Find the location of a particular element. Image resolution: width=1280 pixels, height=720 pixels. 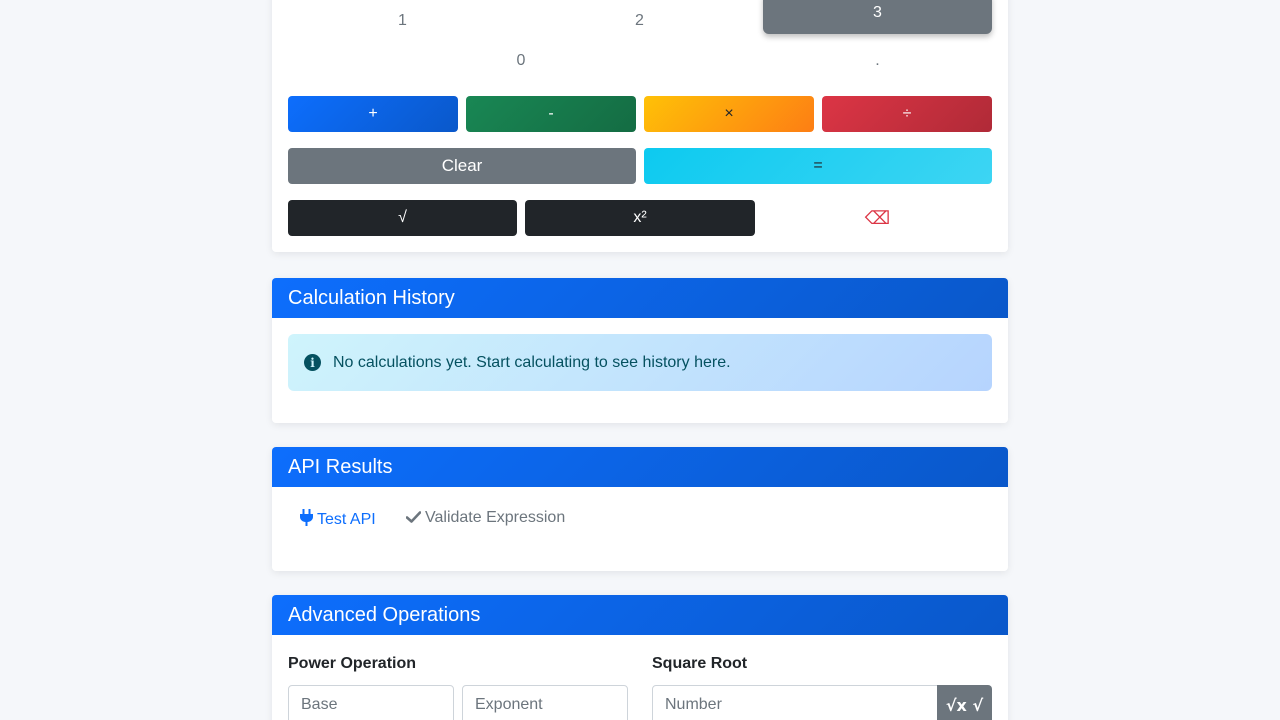

backspace-icon: ⌫ is located at coordinates (877, 217).